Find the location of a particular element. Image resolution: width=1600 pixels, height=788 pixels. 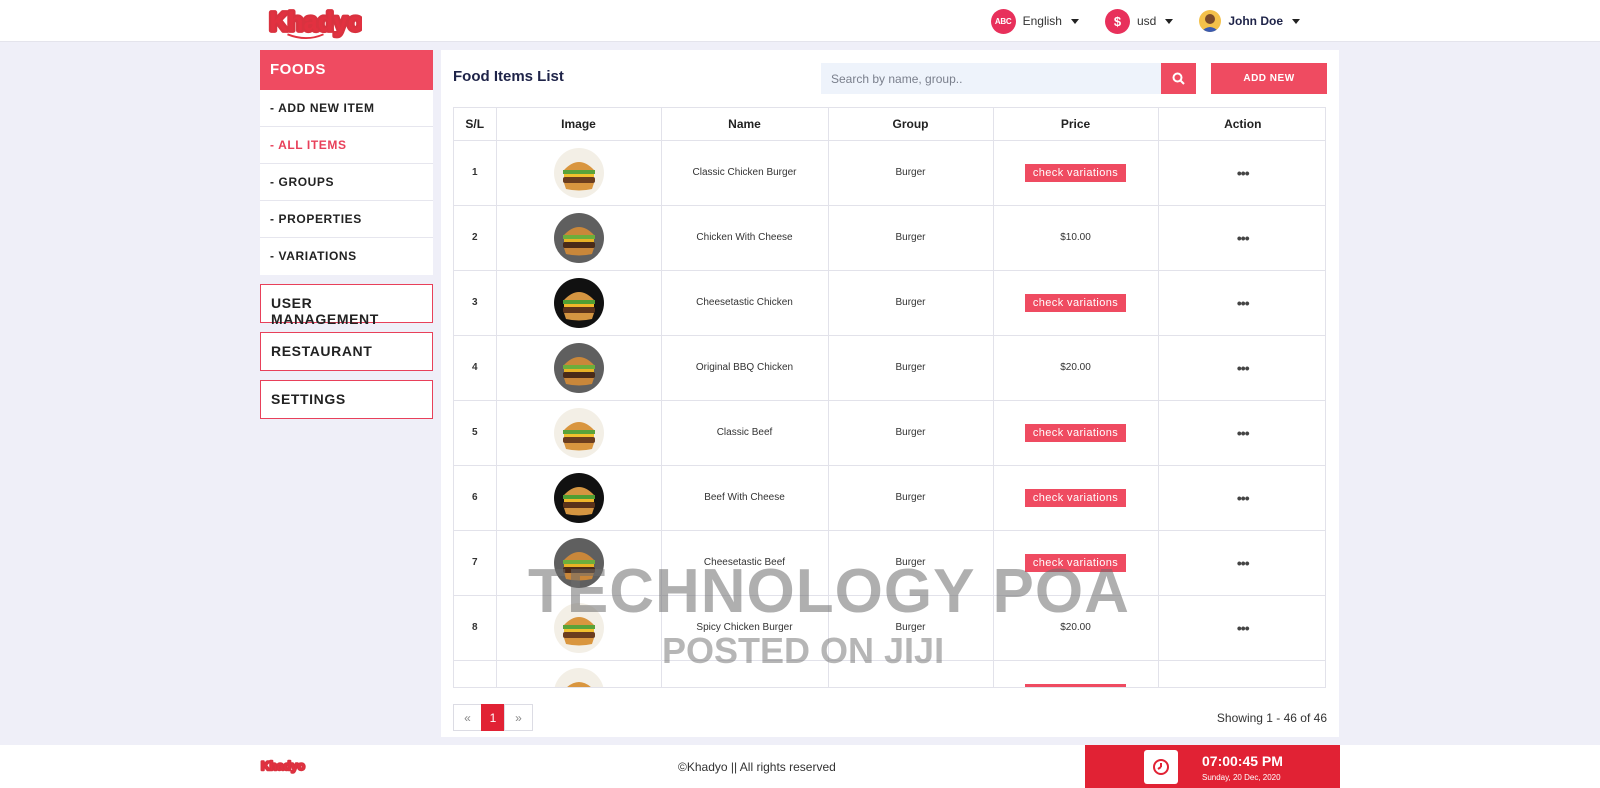

row-name: Classic Chicken Burger is located at coordinates (745, 173).